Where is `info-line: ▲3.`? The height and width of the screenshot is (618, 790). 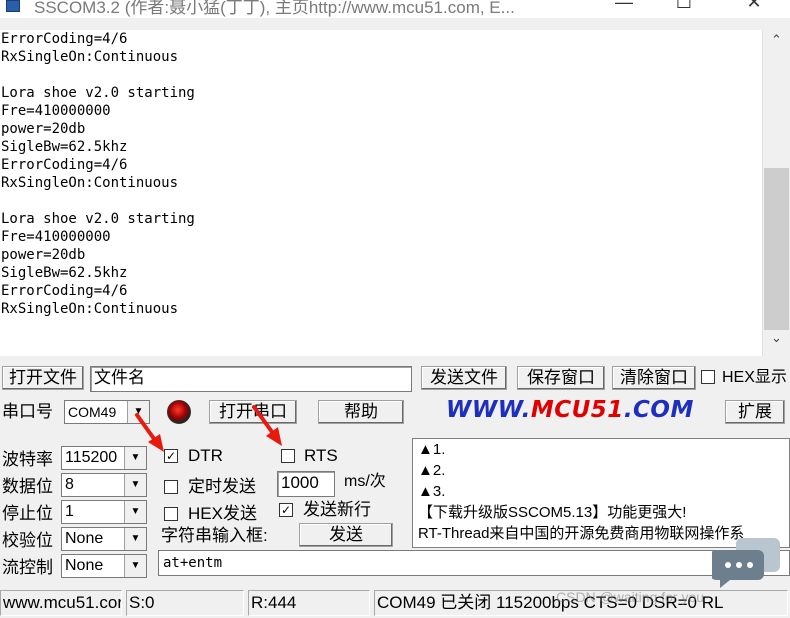 info-line: ▲3. is located at coordinates (432, 491).